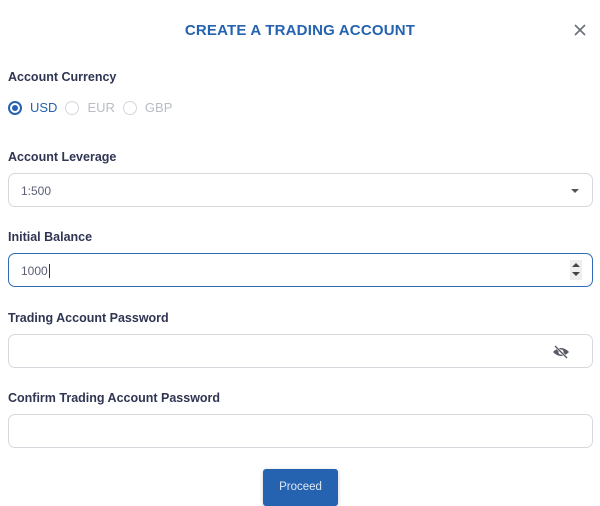 The width and height of the screenshot is (600, 506). What do you see at coordinates (300, 30) in the screenshot?
I see `dialog-title: CREATE A TRADING ACCOUNT` at bounding box center [300, 30].